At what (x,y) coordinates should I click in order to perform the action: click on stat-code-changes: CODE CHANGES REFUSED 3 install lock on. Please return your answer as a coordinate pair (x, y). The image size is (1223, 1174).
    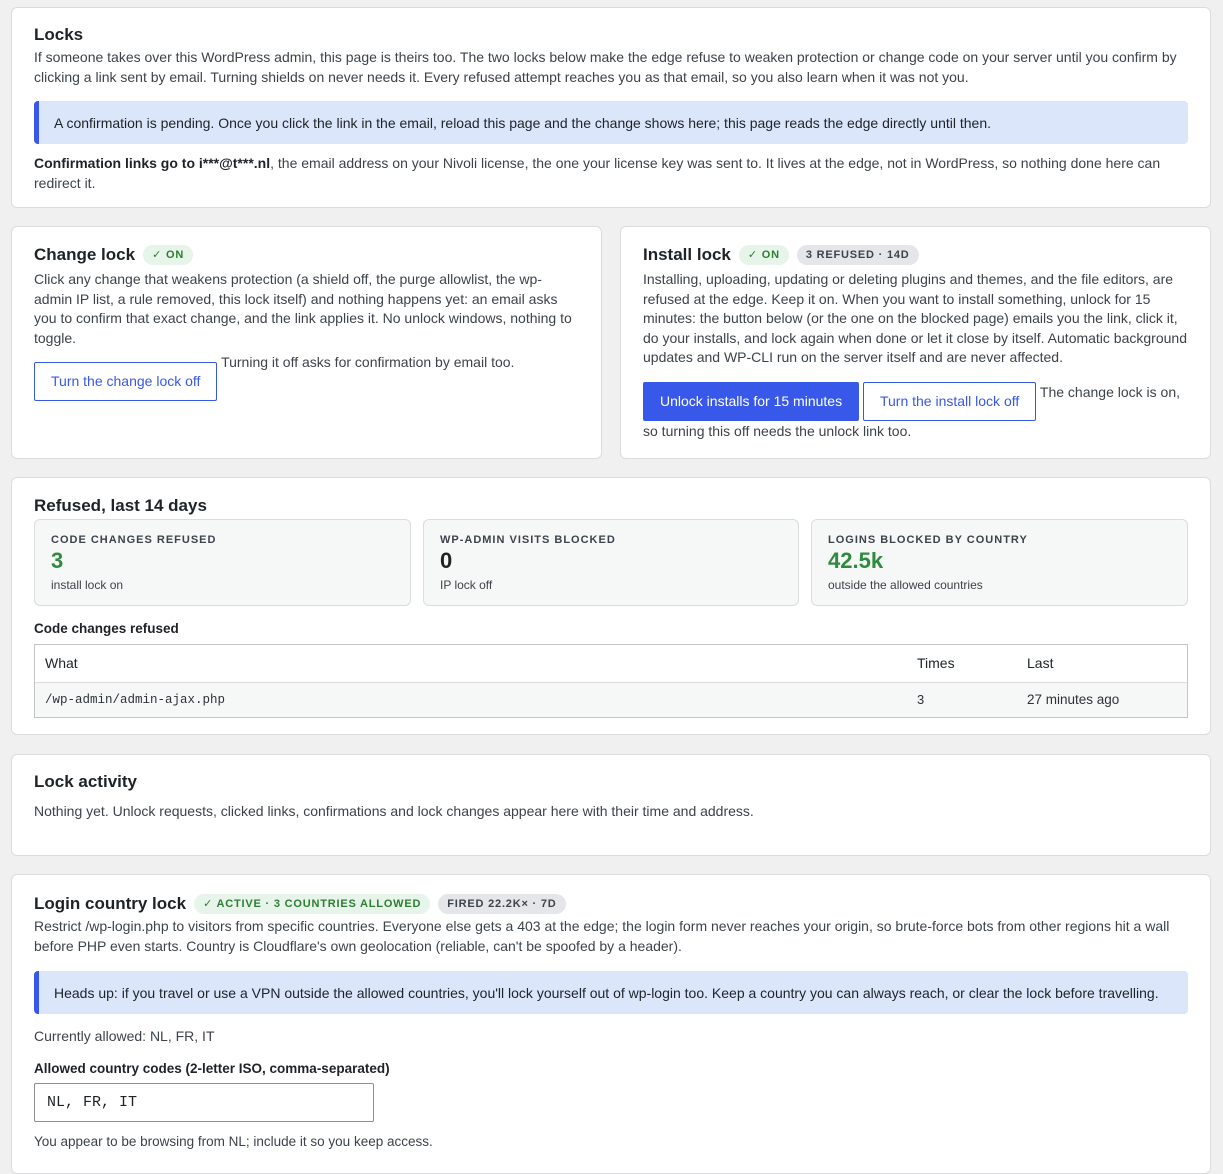
    Looking at the image, I should click on (222, 562).